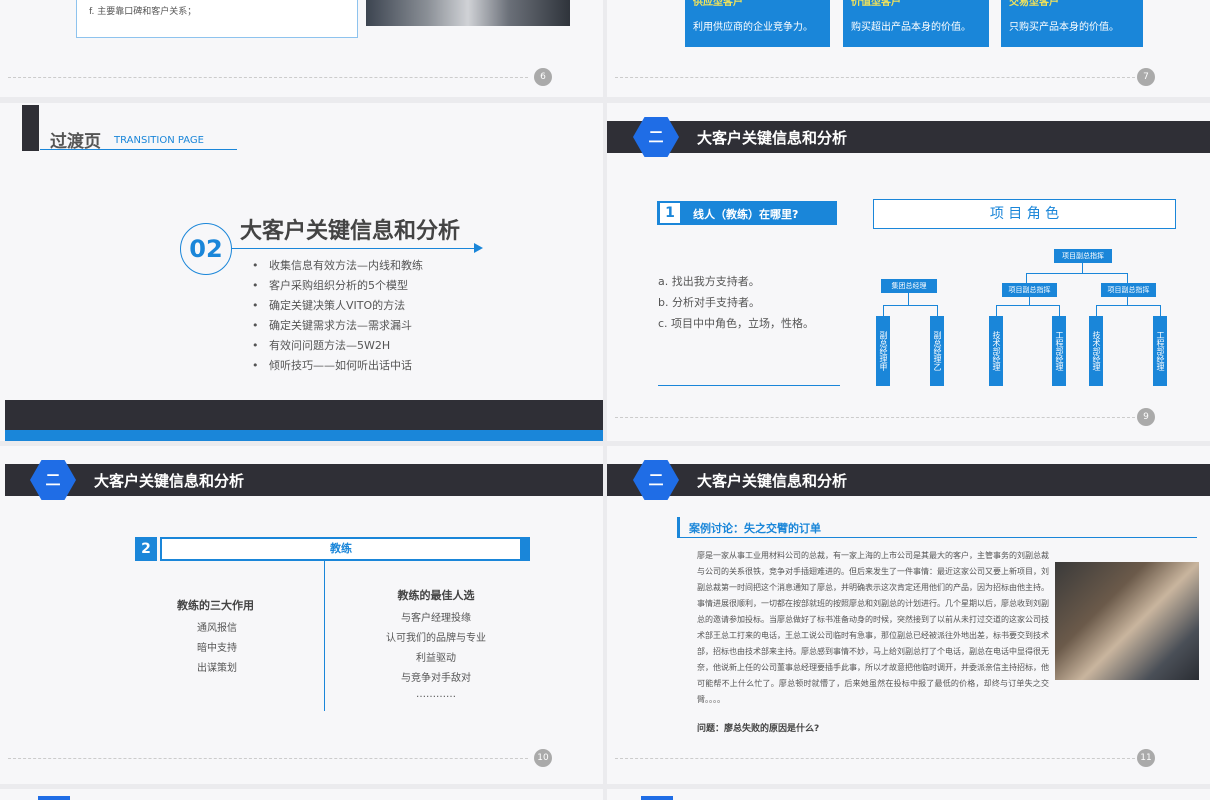 Image resolution: width=1210 pixels, height=800 pixels. What do you see at coordinates (217, 19) in the screenshot?
I see `text-box: f. 主要靠口碑和客户关系；` at bounding box center [217, 19].